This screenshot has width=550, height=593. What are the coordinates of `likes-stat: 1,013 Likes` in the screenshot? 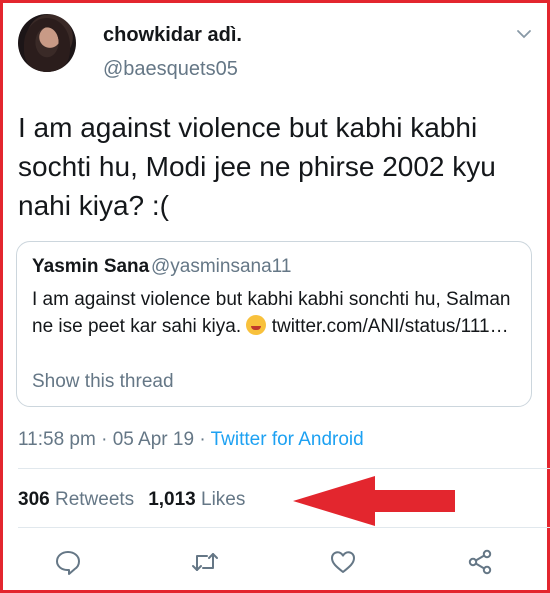 It's located at (196, 499).